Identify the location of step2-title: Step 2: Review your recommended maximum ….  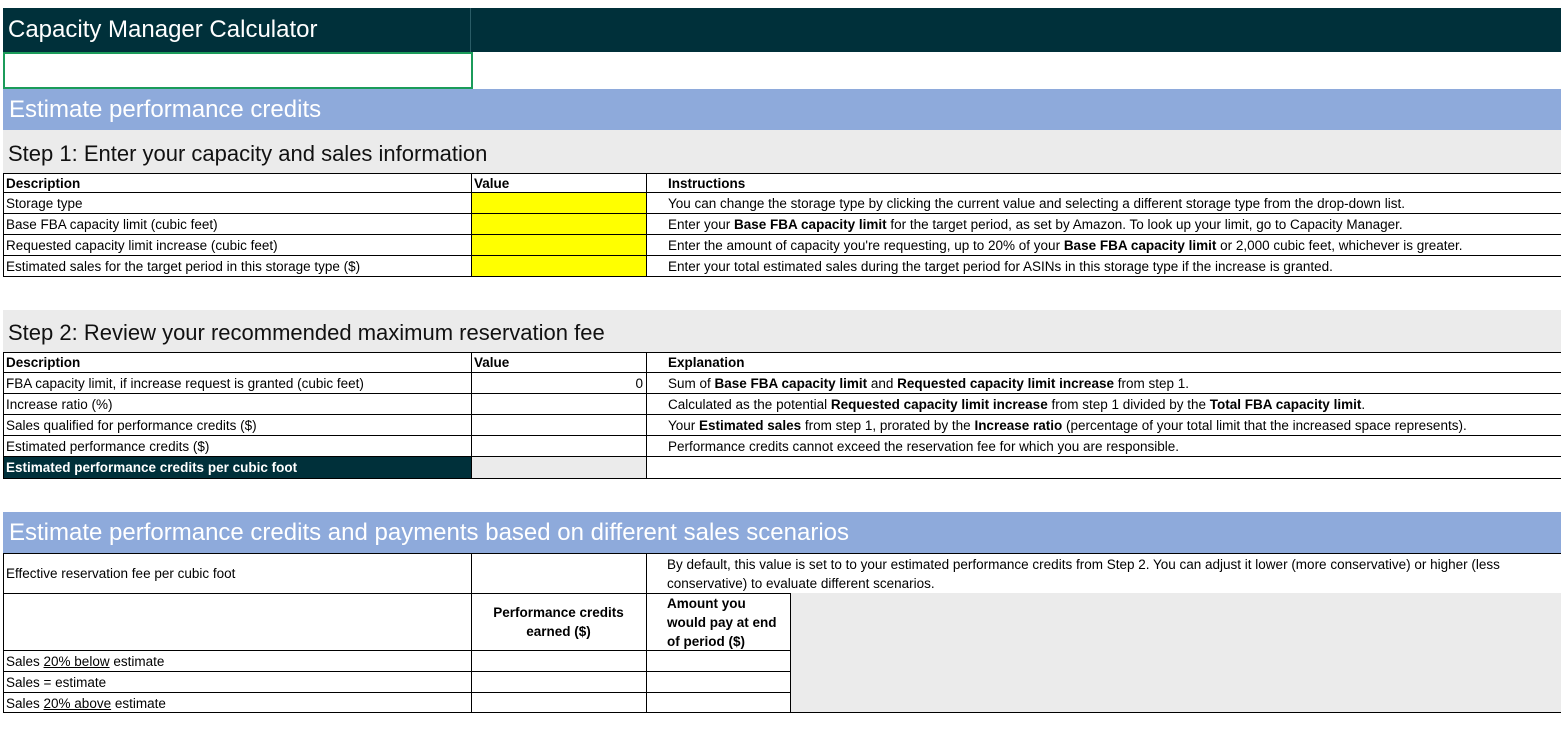
(782, 331).